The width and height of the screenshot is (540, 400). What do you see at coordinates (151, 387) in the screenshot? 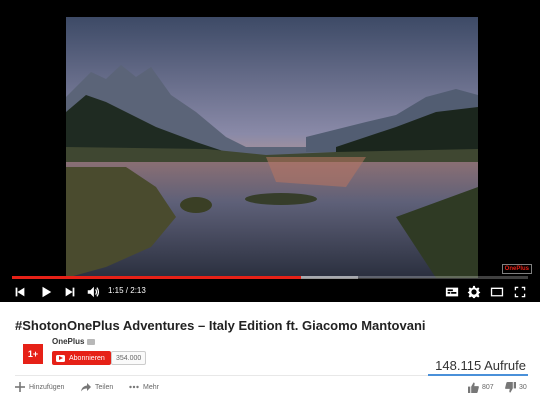
I see `more-label: Mehr` at bounding box center [151, 387].